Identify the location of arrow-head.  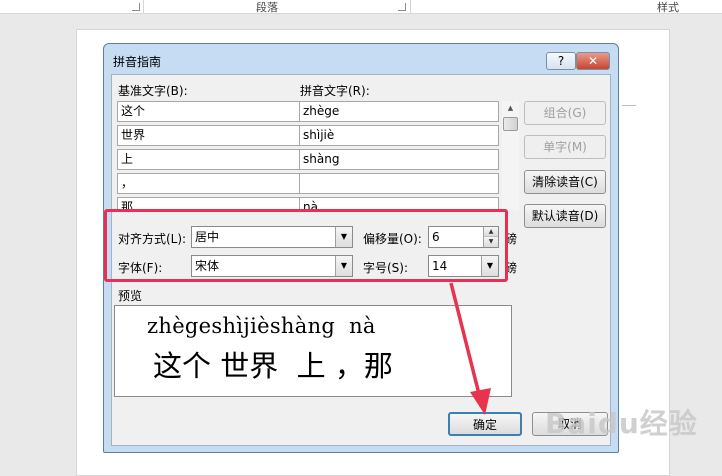
(480, 401).